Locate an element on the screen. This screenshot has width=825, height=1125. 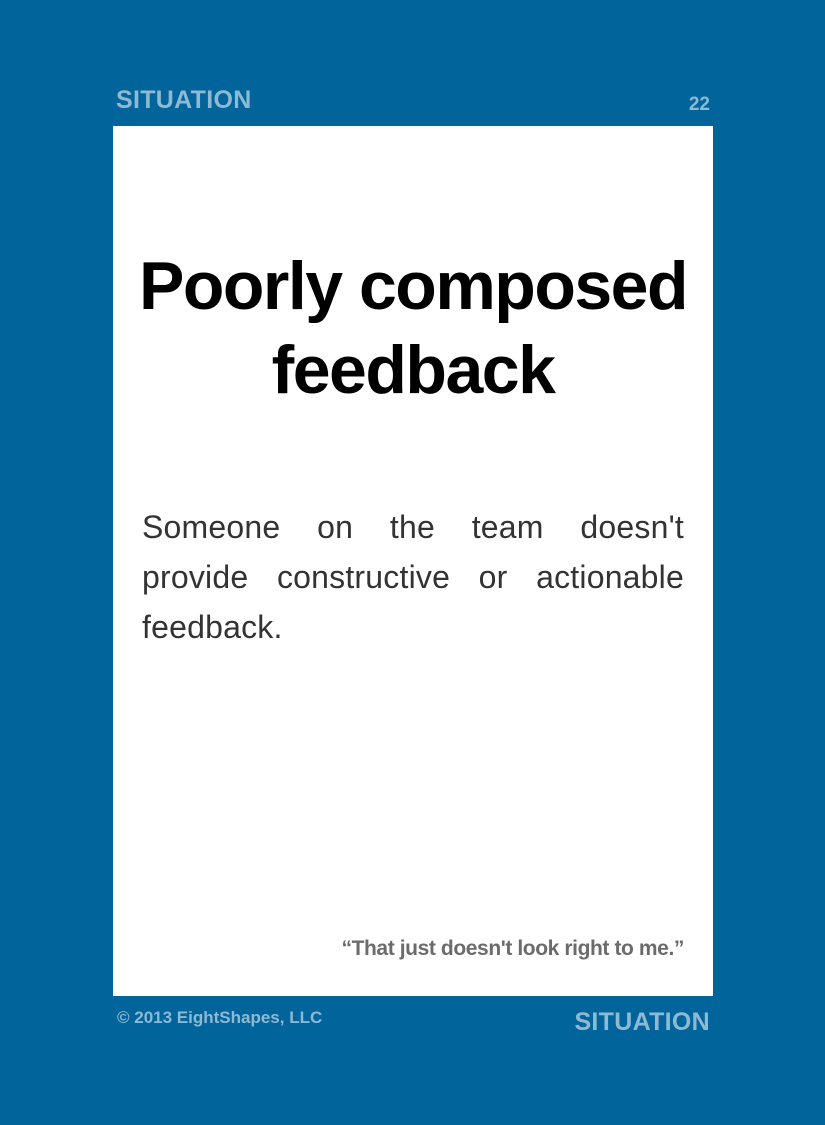
top-category-label: SITUATION is located at coordinates (184, 100).